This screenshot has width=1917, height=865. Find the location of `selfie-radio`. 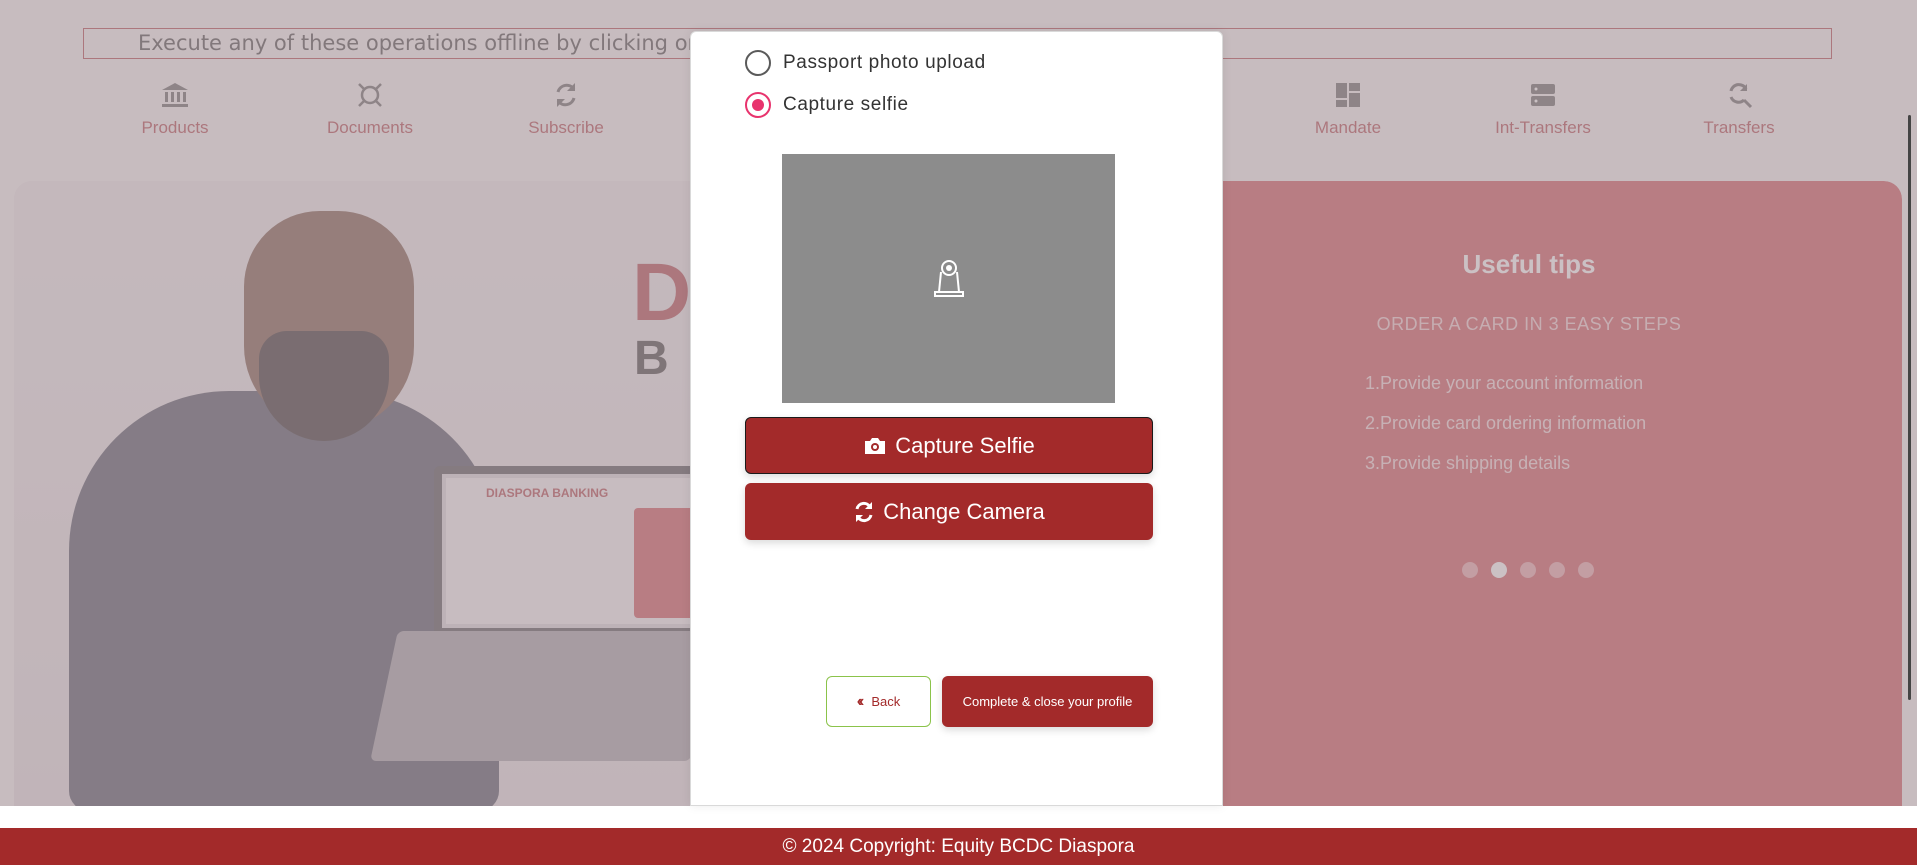

selfie-radio is located at coordinates (758, 105).